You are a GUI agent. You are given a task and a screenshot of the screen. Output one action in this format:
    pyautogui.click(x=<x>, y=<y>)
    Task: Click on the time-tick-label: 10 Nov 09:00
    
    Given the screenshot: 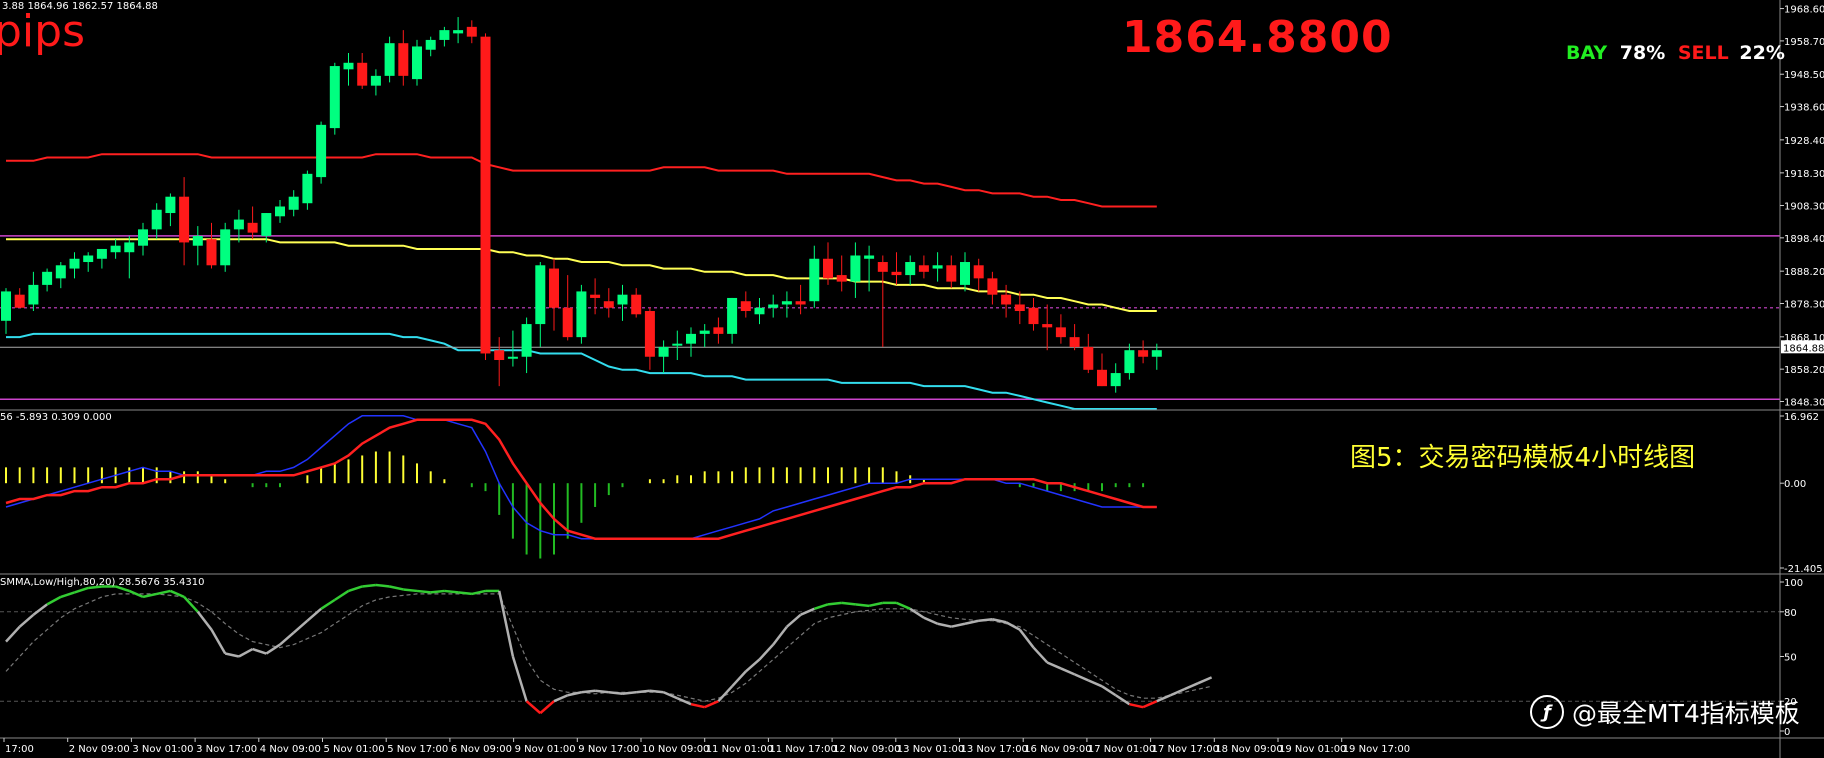 What is the action you would take?
    pyautogui.click(x=675, y=749)
    